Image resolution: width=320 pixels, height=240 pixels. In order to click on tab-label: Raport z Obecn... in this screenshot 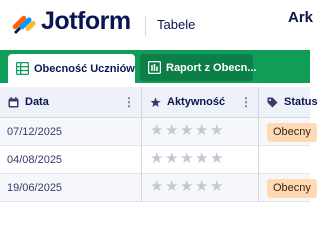, I will do `click(211, 67)`.